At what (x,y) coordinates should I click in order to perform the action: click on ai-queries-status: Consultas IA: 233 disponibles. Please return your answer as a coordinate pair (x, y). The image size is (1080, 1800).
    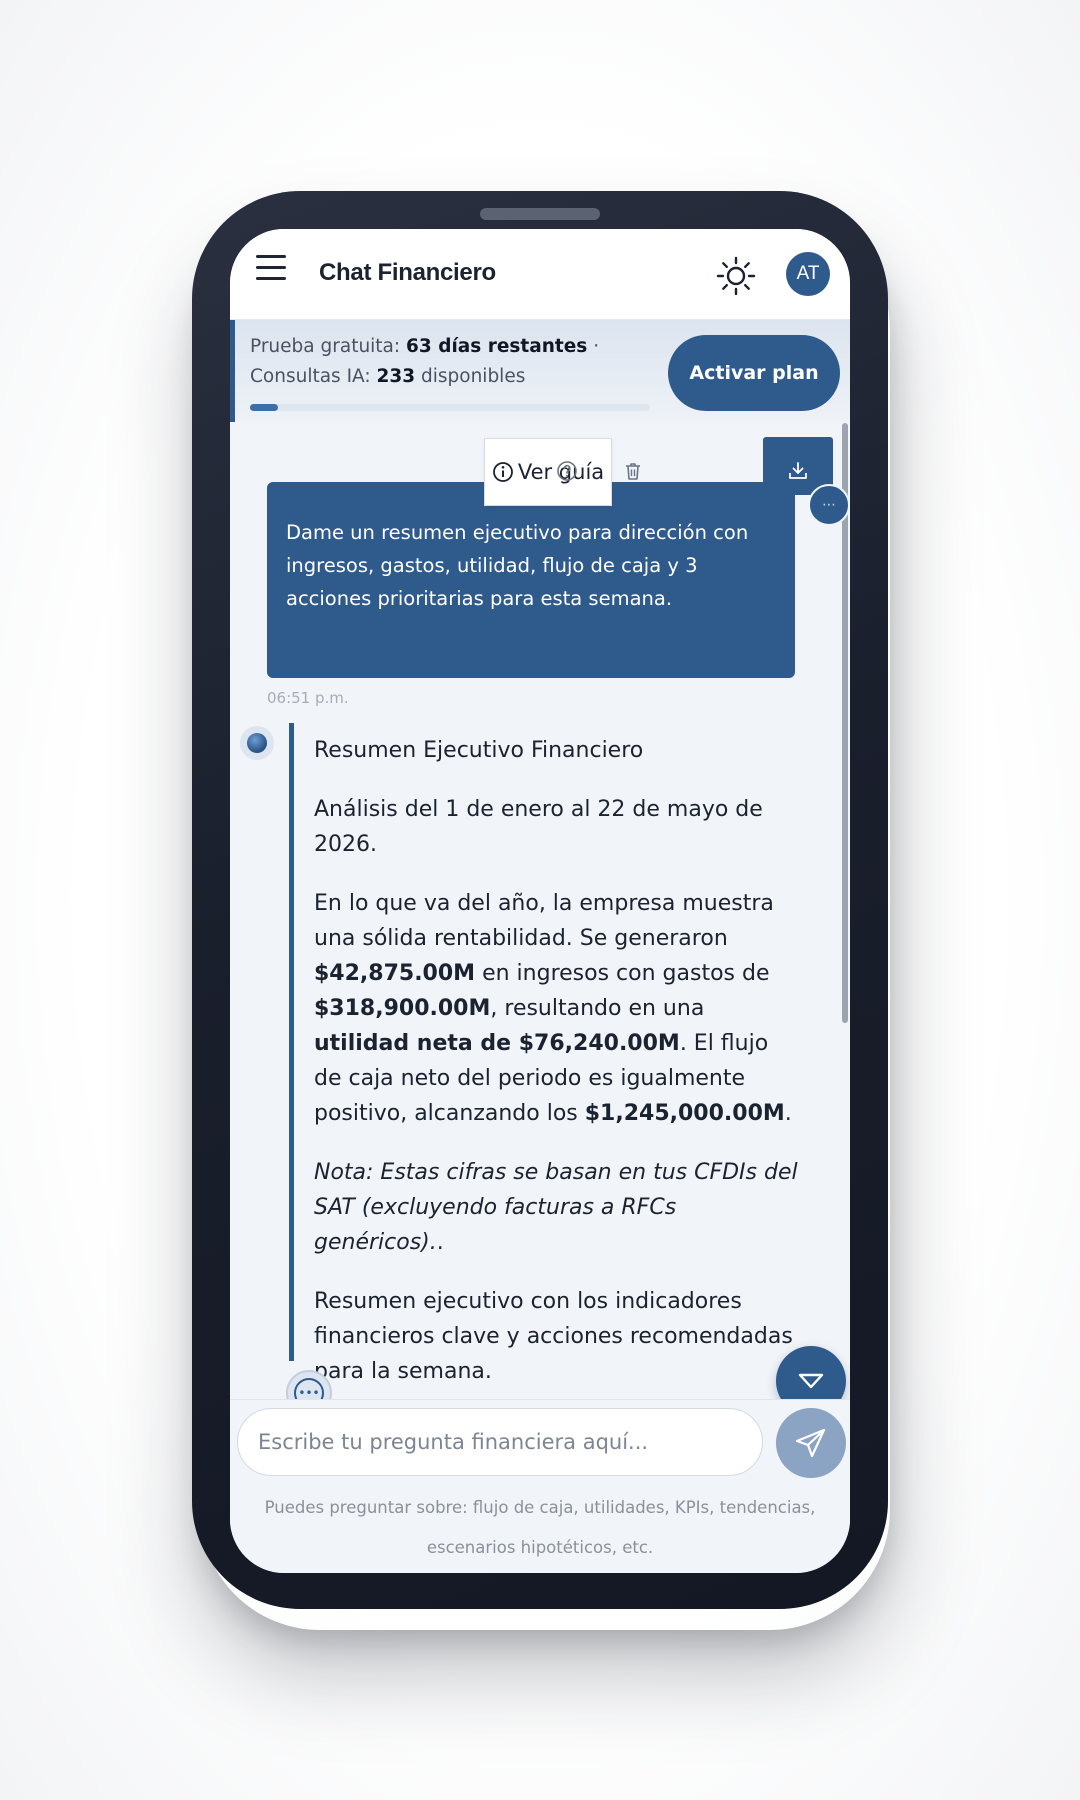
    Looking at the image, I should click on (387, 376).